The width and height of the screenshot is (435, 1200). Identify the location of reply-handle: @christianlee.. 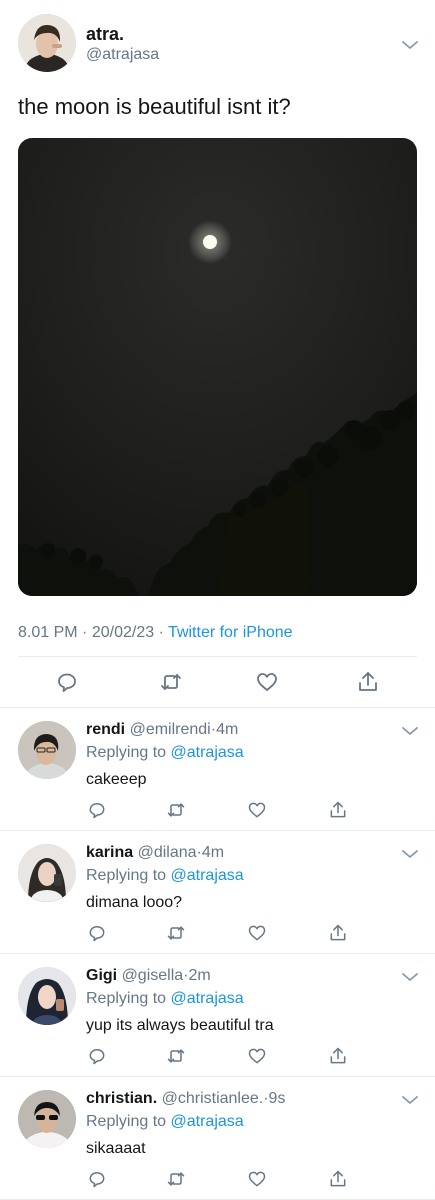
(213, 1098).